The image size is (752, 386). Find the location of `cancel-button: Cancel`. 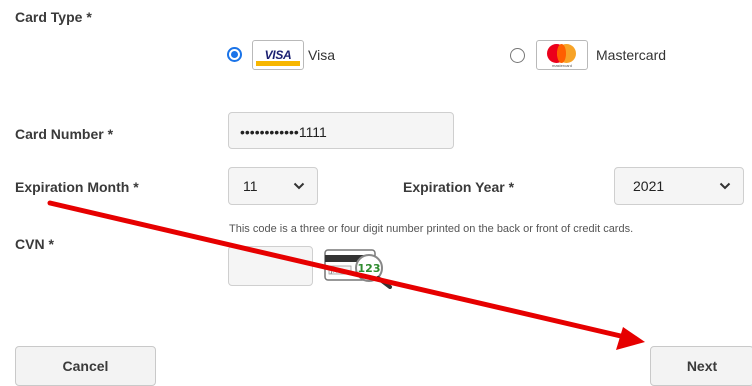

cancel-button: Cancel is located at coordinates (85, 366).